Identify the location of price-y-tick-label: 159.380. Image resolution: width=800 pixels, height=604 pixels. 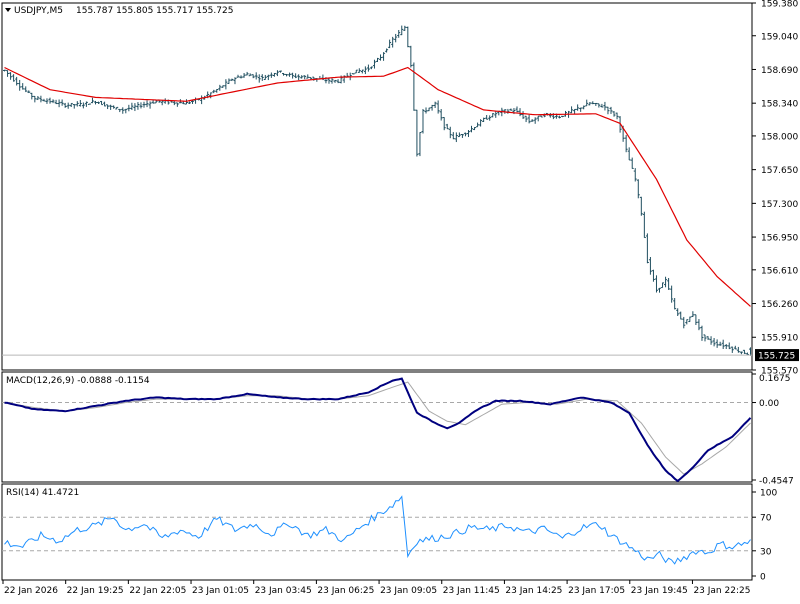
(779, 5).